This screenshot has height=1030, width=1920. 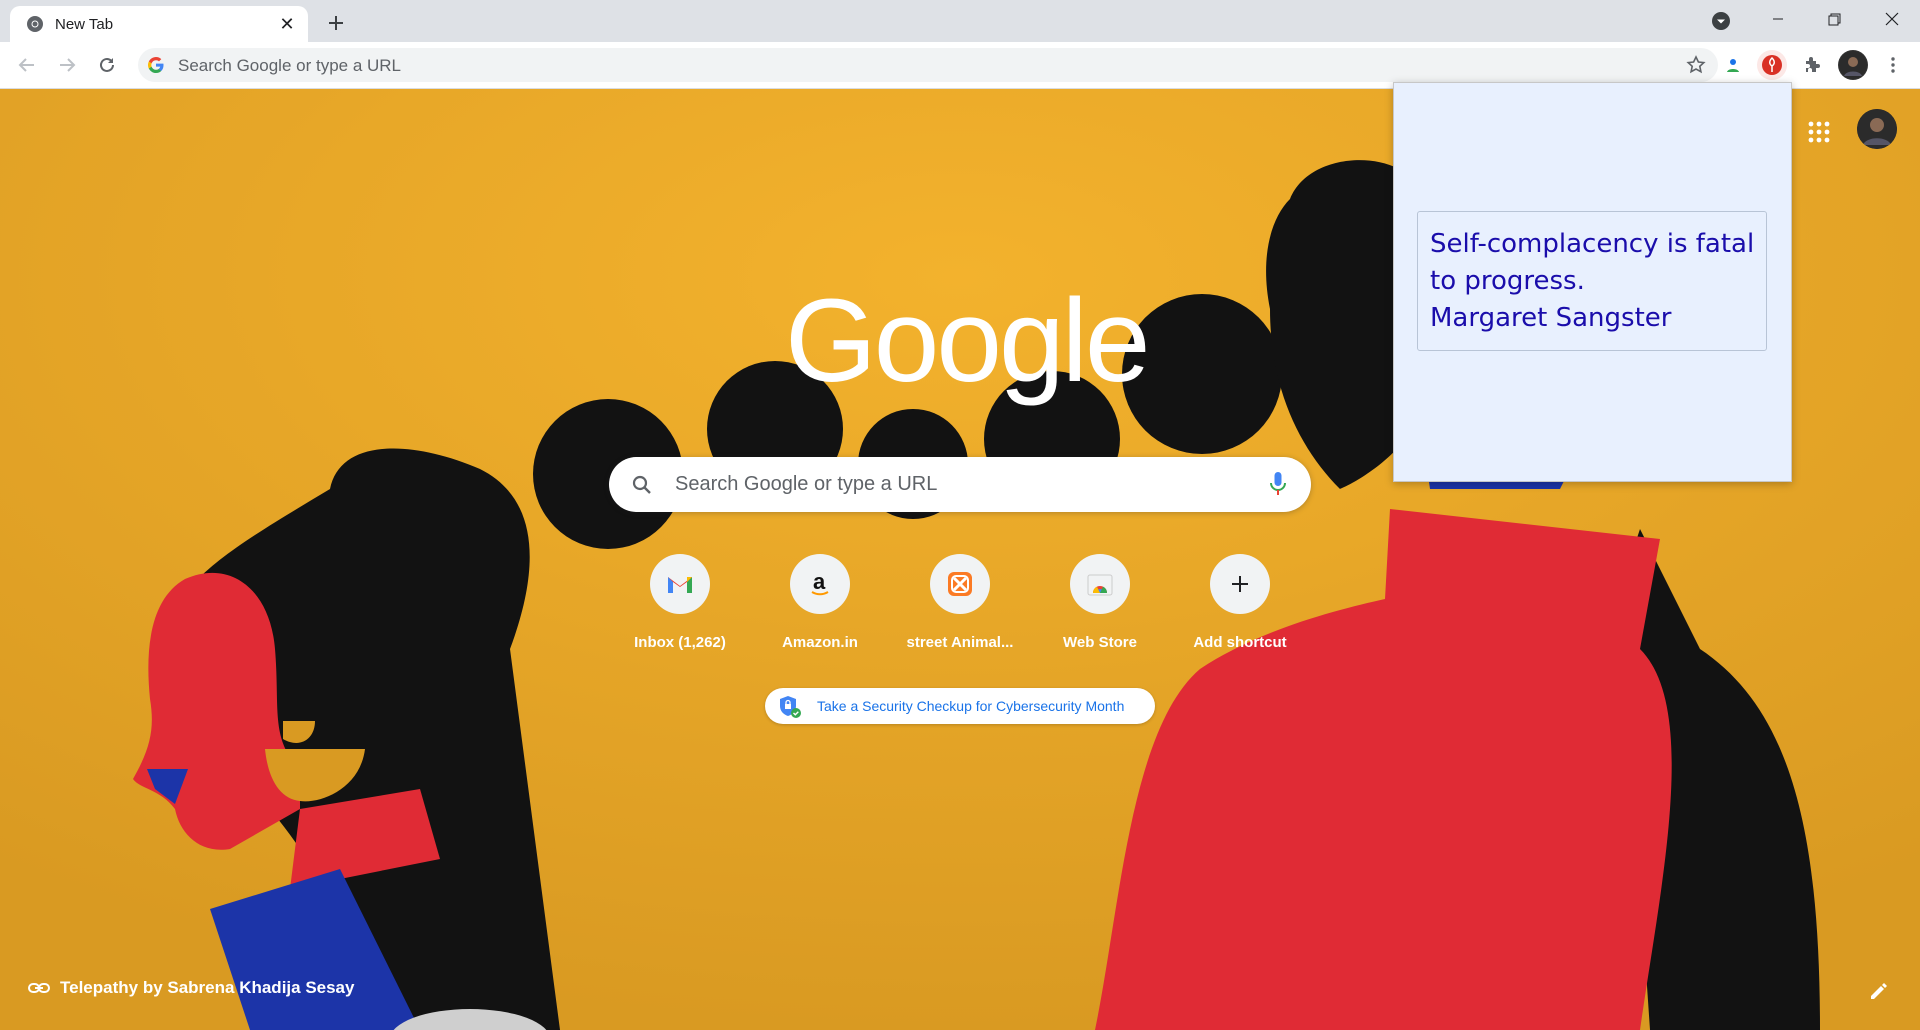 I want to click on svg-text: a, so click(x=819, y=581).